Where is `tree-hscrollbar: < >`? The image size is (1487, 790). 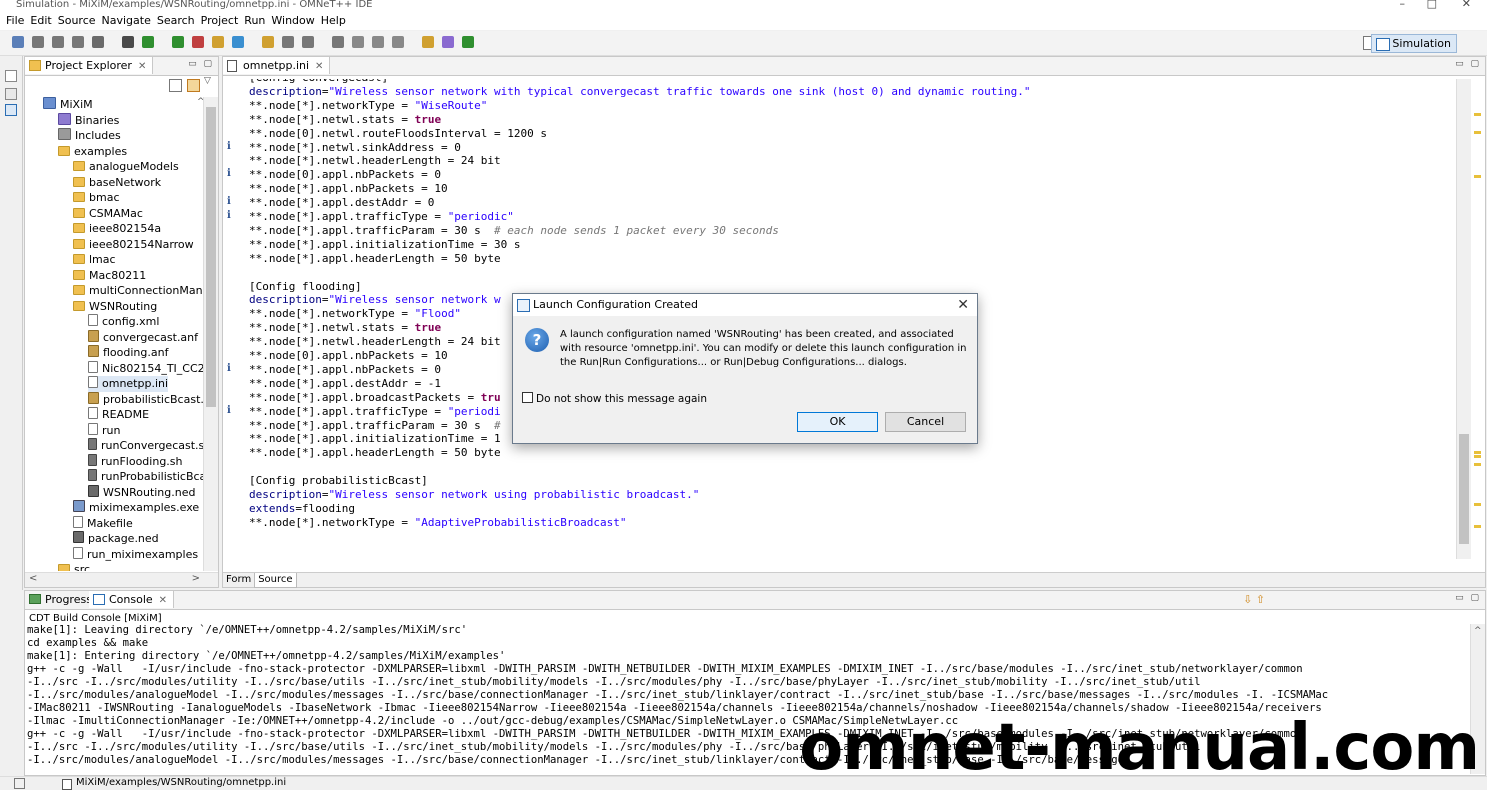
tree-hscrollbar: < > is located at coordinates (121, 579).